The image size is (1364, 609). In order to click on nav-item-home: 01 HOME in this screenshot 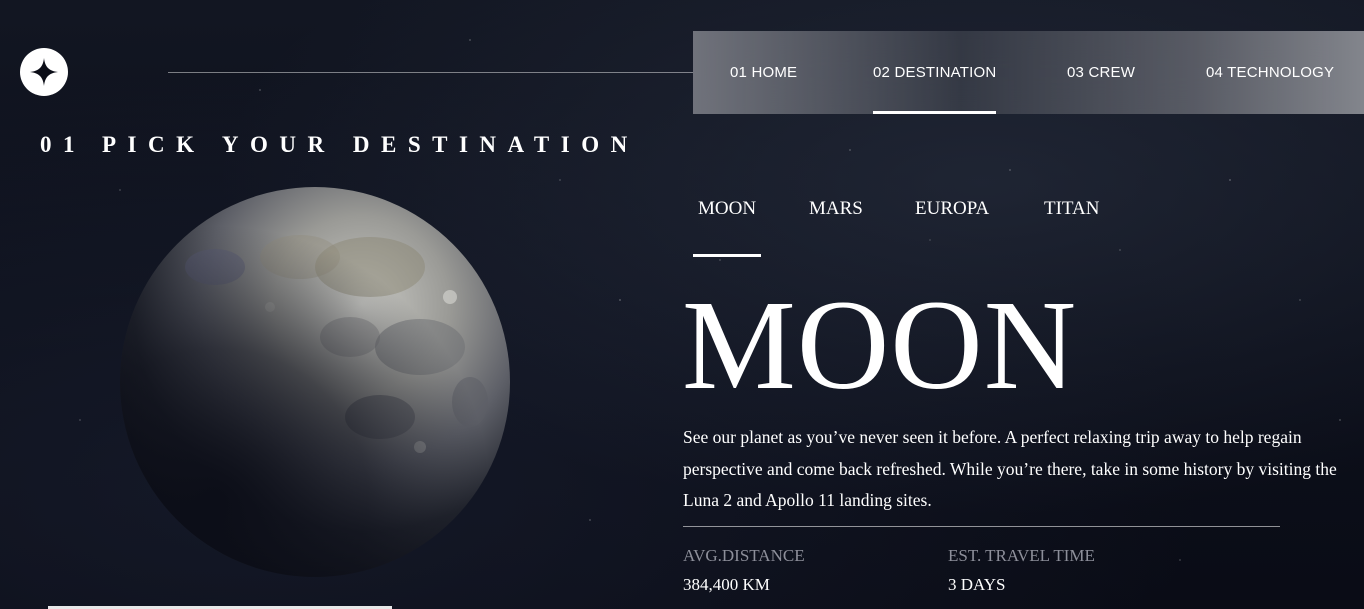, I will do `click(763, 72)`.